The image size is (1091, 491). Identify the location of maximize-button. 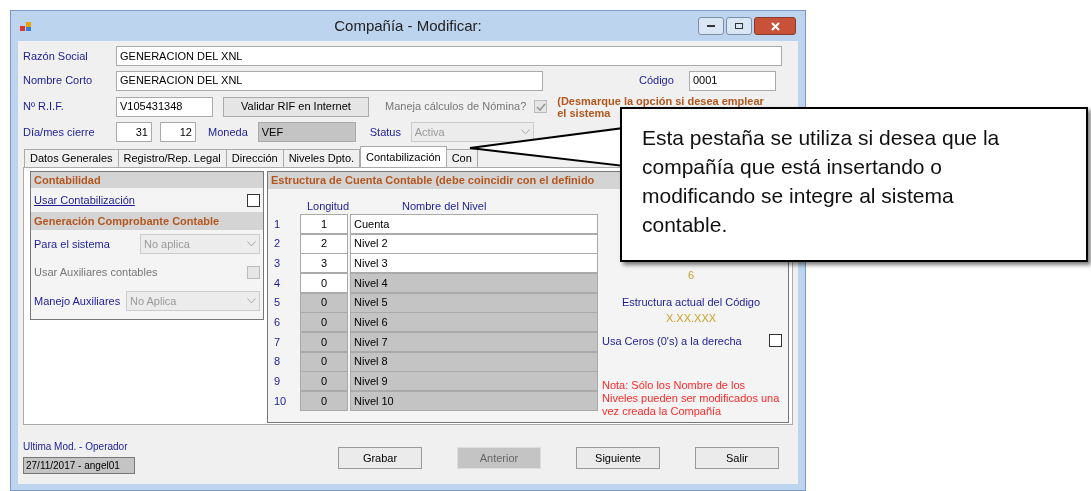
(739, 26).